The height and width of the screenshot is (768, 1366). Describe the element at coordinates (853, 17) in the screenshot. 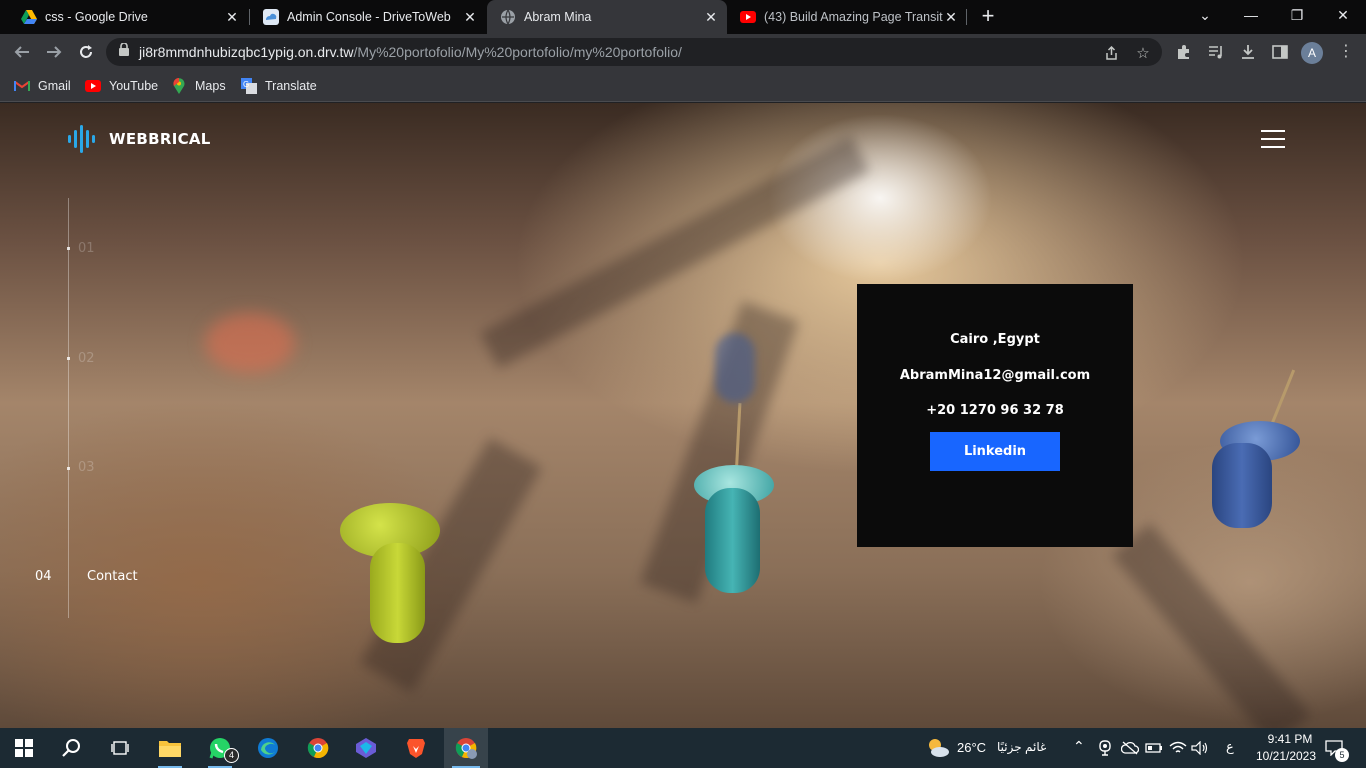

I see `tab-title: (43) Build Amazing Page Transiti` at that location.